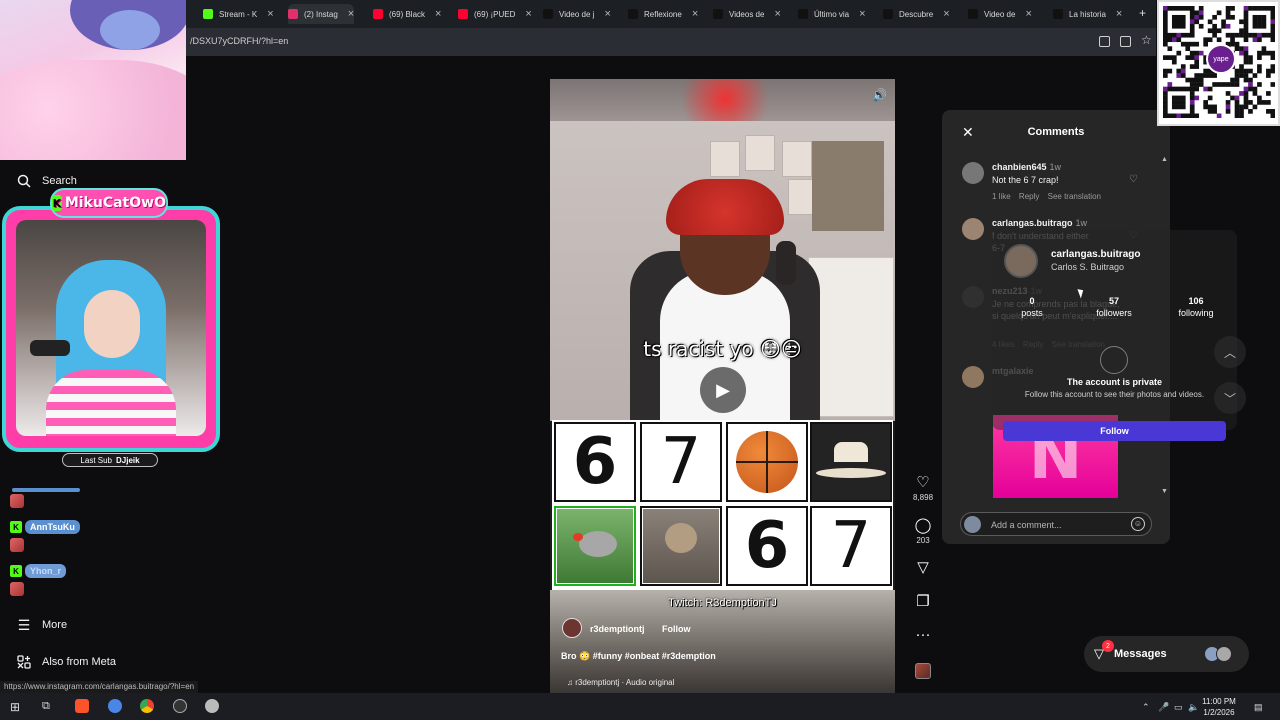  What do you see at coordinates (923, 634) in the screenshot?
I see `more-options-button: ···` at bounding box center [923, 634].